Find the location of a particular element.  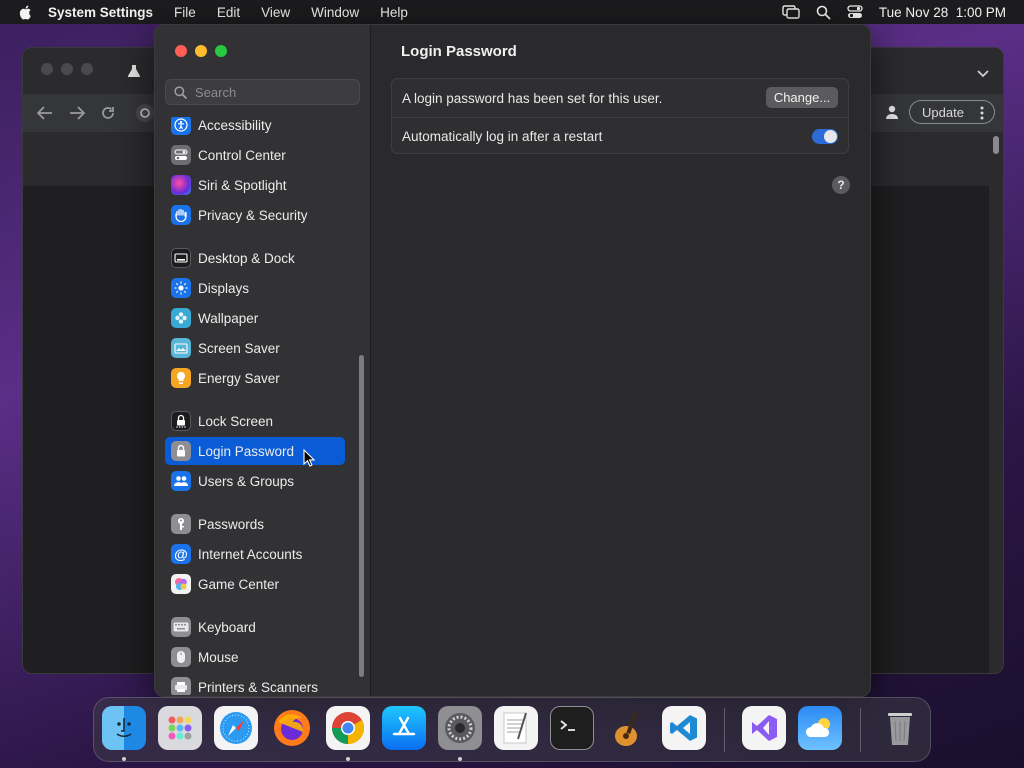

trash-icon is located at coordinates (900, 728).